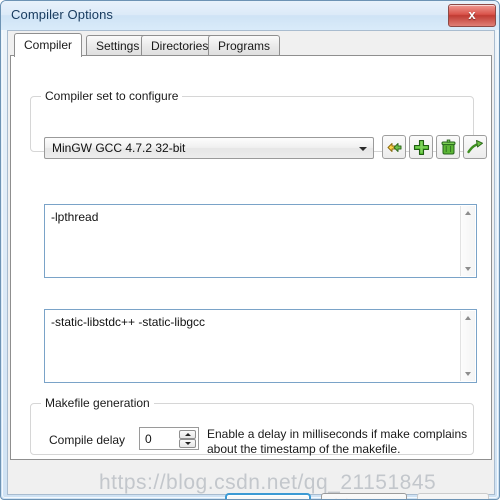 This screenshot has height=500, width=500. I want to click on reset-compiler-set-button, so click(475, 147).